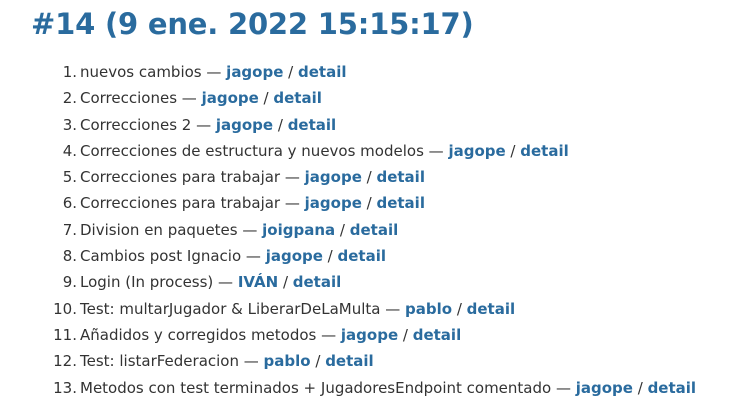  What do you see at coordinates (65, 387) in the screenshot?
I see `item-number: 13.` at bounding box center [65, 387].